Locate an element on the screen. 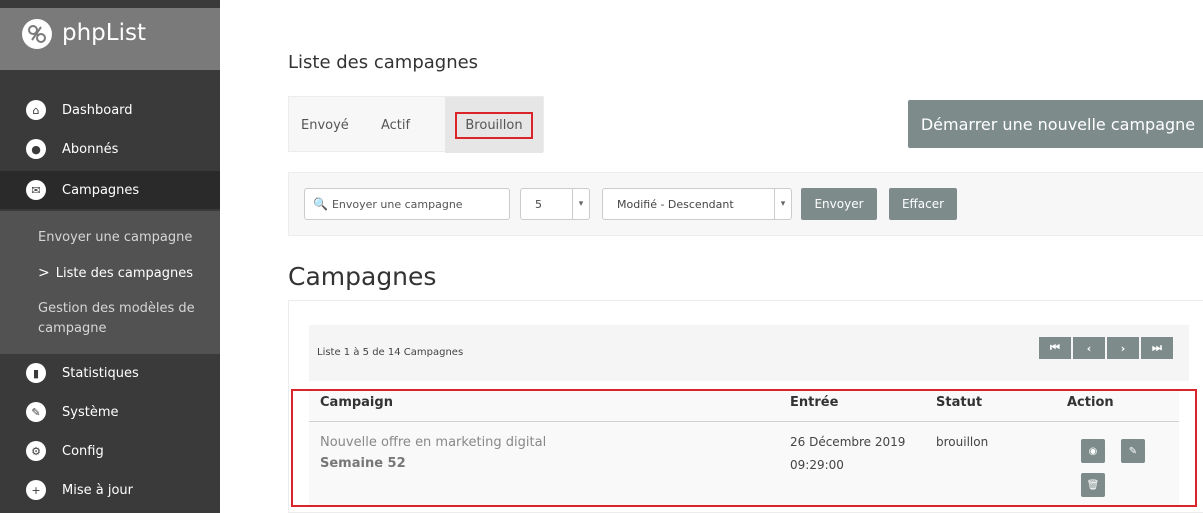  section-title: Campagnes is located at coordinates (362, 276).